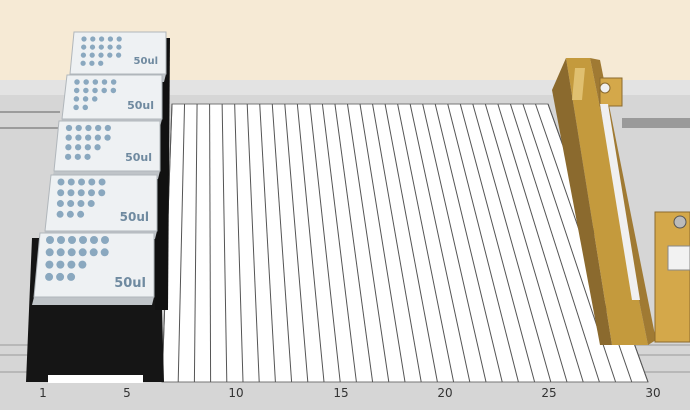 Image resolution: width=690 pixels, height=410 pixels. I want to click on axis-tick-label: 1, so click(43, 393).